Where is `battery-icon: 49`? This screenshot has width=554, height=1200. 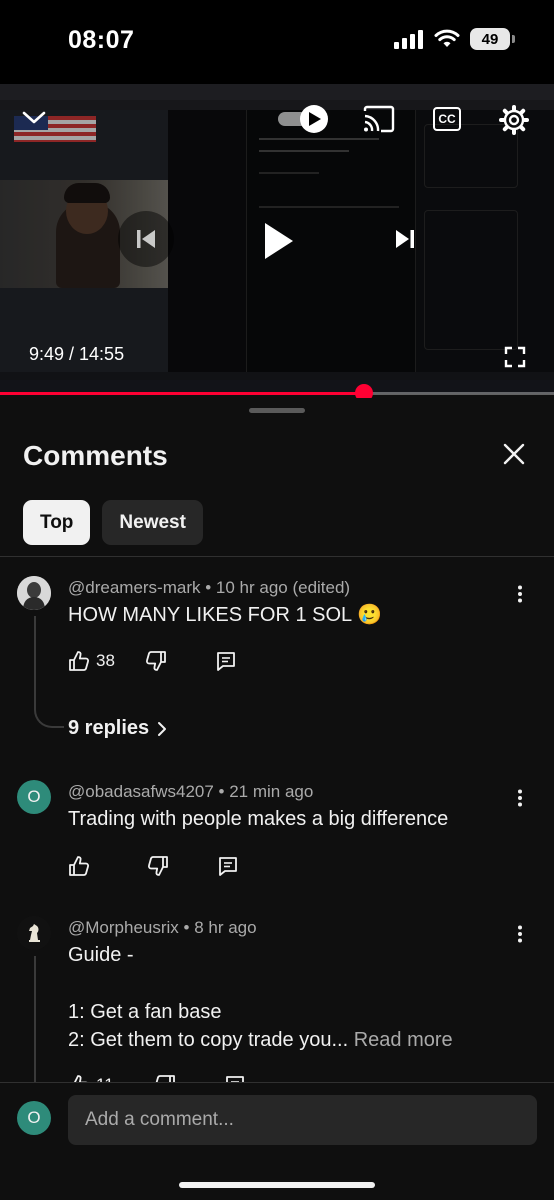 battery-icon: 49 is located at coordinates (492, 39).